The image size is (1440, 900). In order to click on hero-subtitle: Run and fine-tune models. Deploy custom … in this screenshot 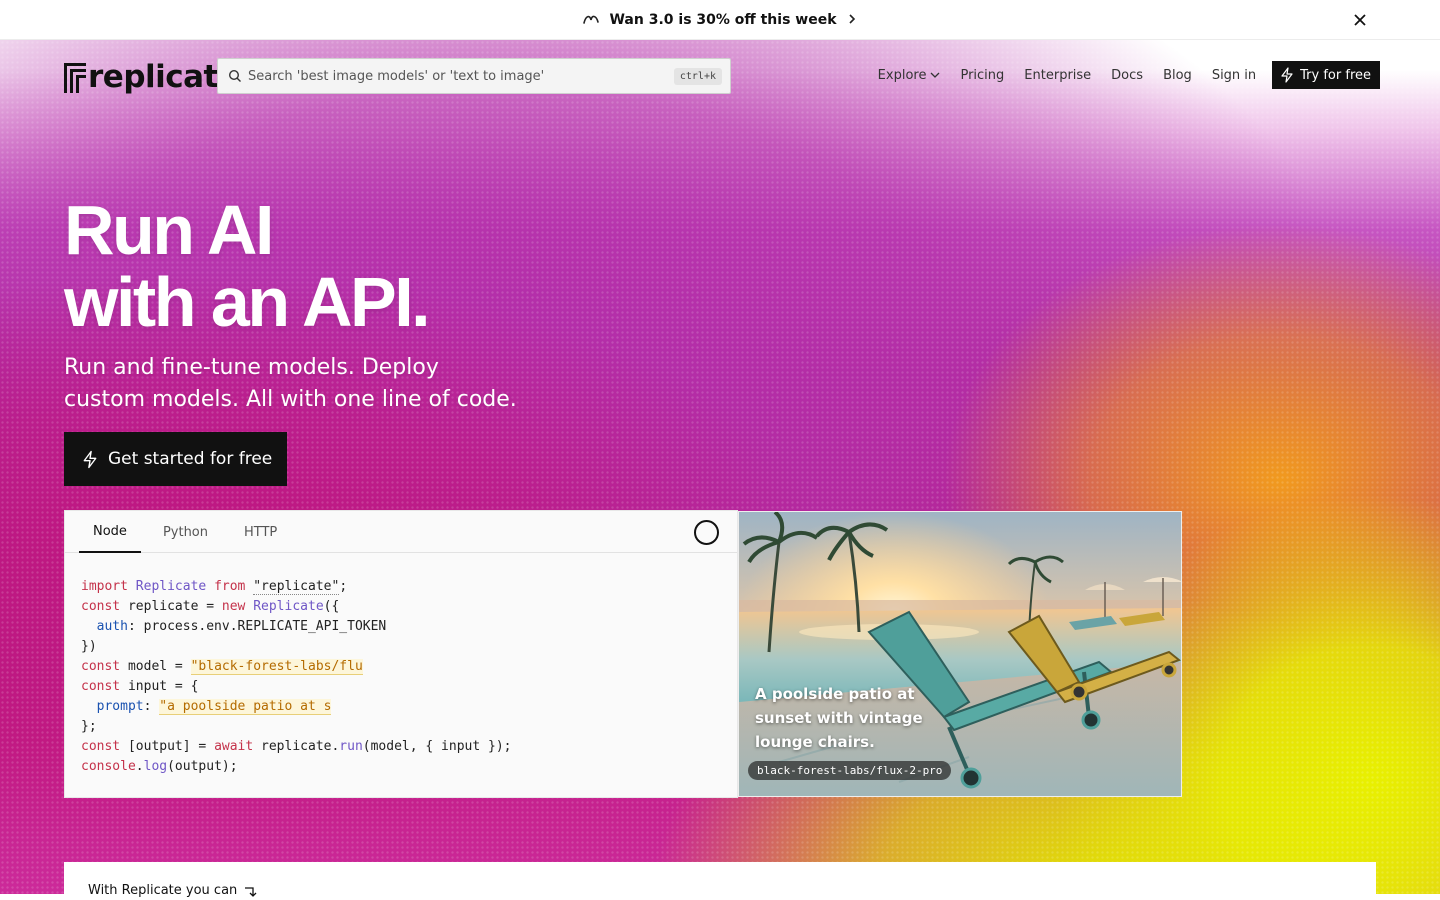, I will do `click(324, 384)`.